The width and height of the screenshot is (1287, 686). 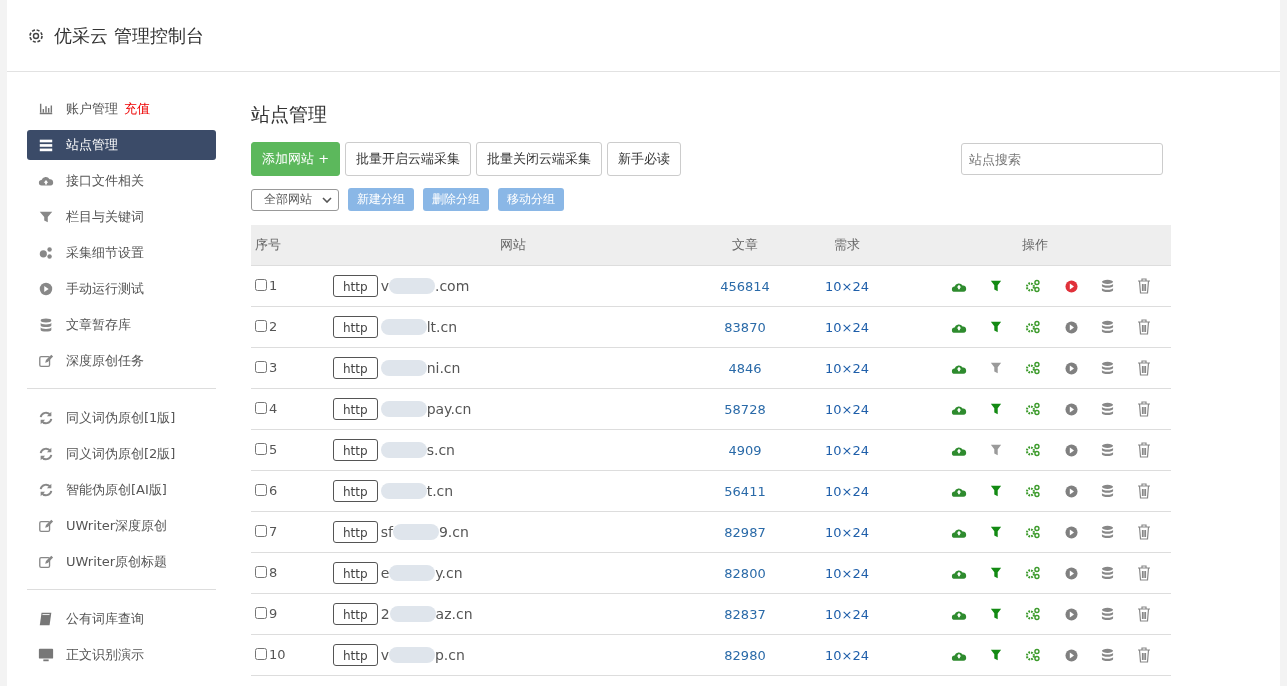 I want to click on sidebar-item: 深度原创任务, so click(x=121, y=361).